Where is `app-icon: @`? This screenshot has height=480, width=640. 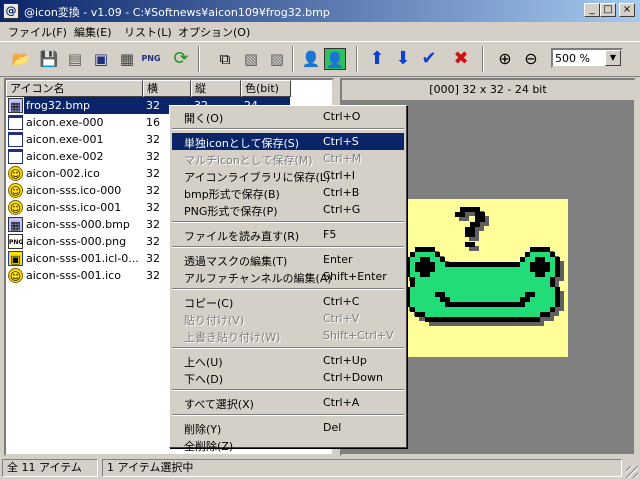 app-icon: @ is located at coordinates (11, 11).